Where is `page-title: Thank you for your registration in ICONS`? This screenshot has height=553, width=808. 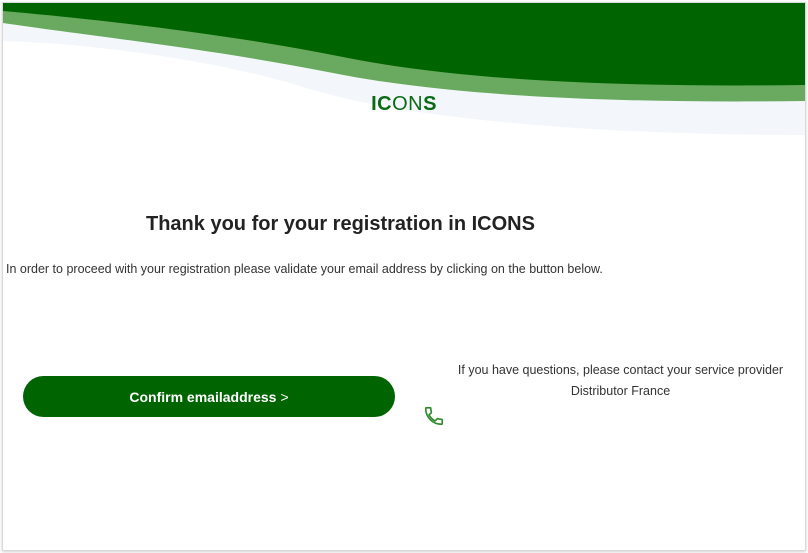
page-title: Thank you for your registration in ICONS is located at coordinates (340, 224).